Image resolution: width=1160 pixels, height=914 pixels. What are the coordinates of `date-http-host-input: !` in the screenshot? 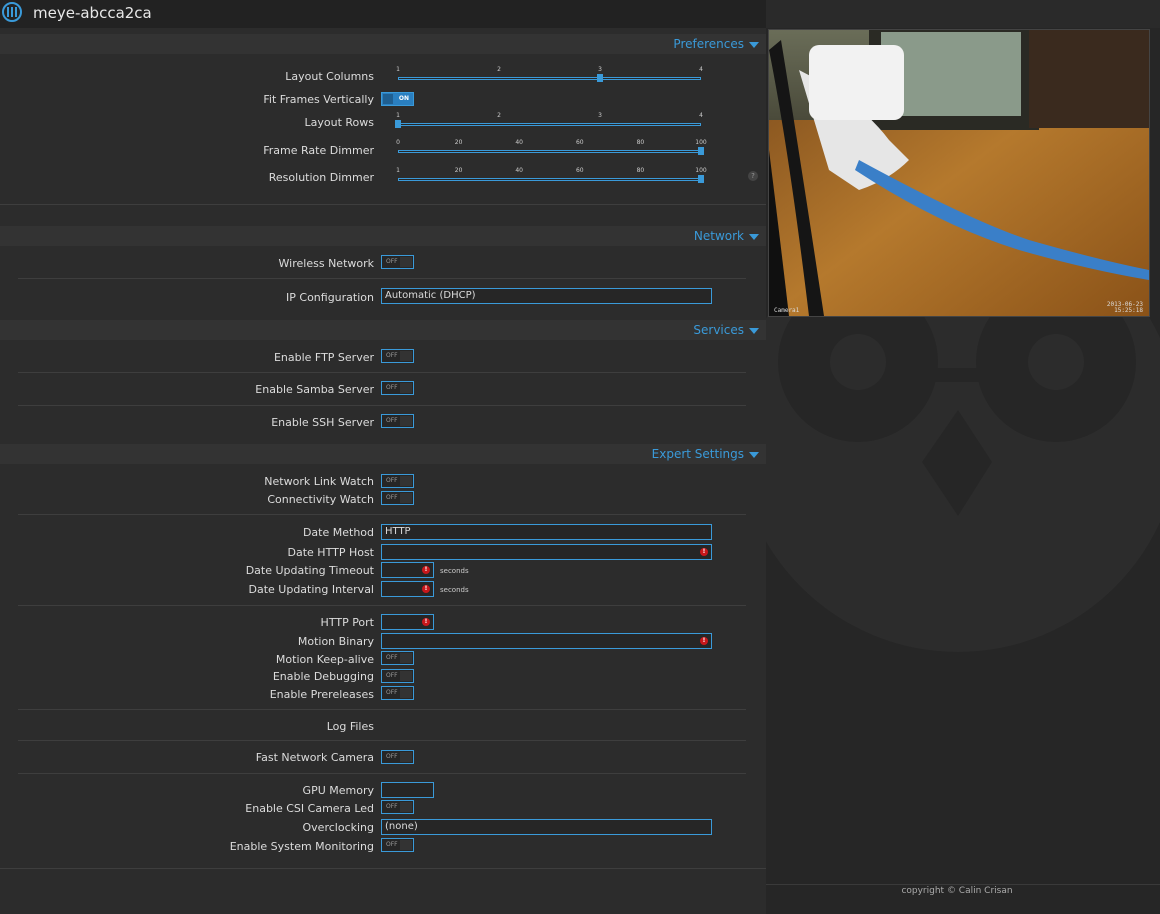 It's located at (546, 552).